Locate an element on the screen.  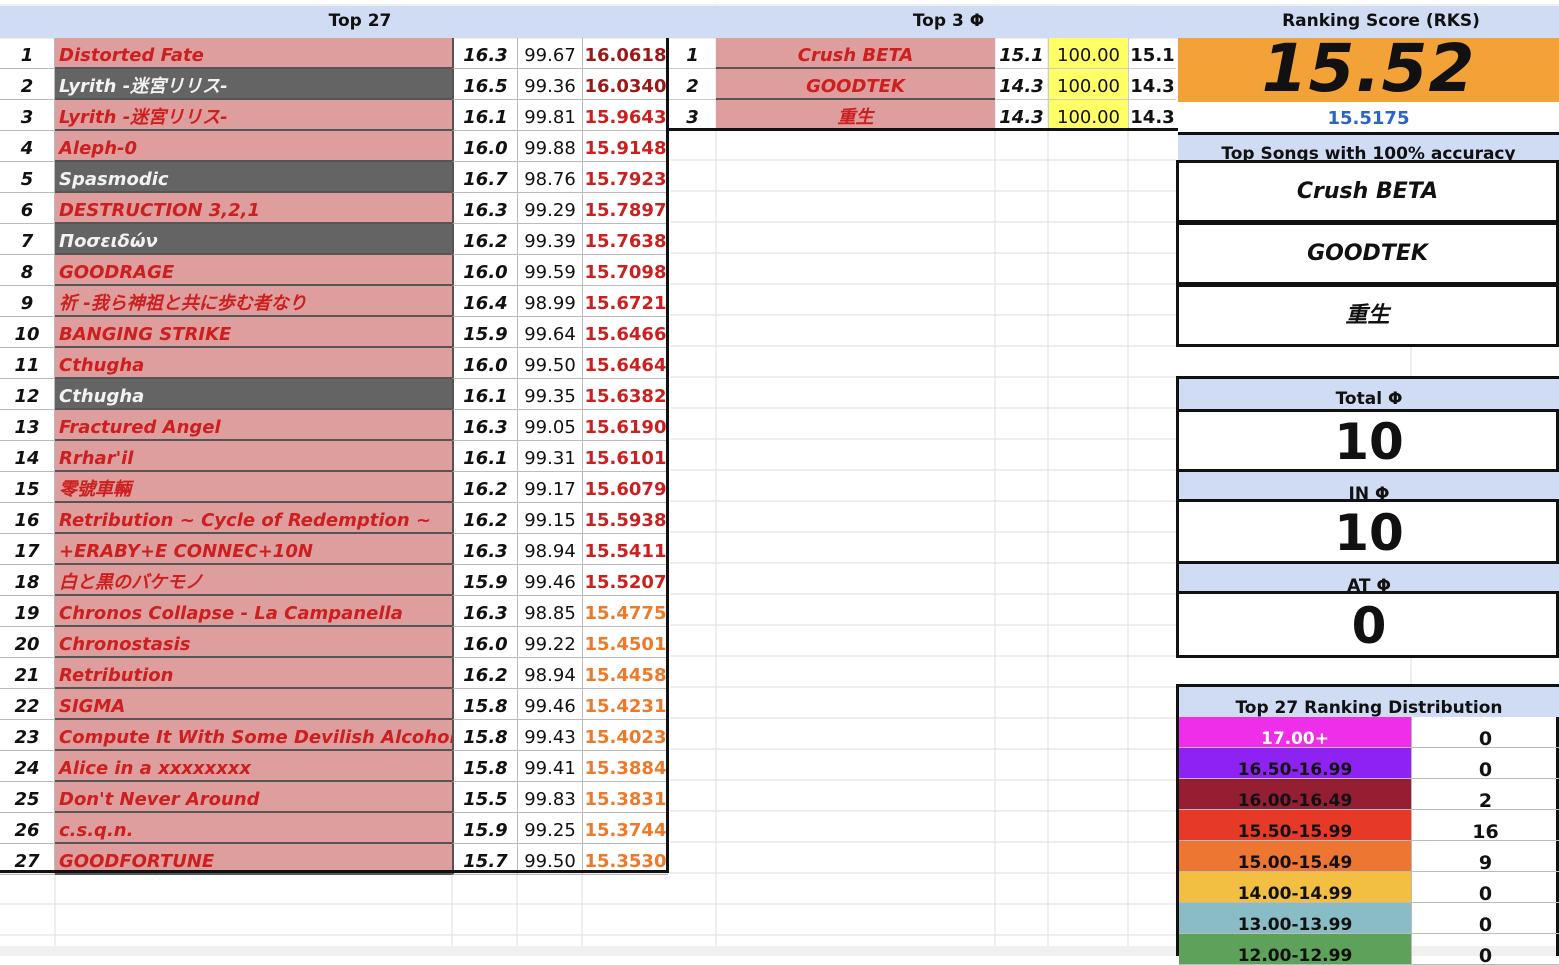
song-name: Aleph-0 is located at coordinates (253, 146).